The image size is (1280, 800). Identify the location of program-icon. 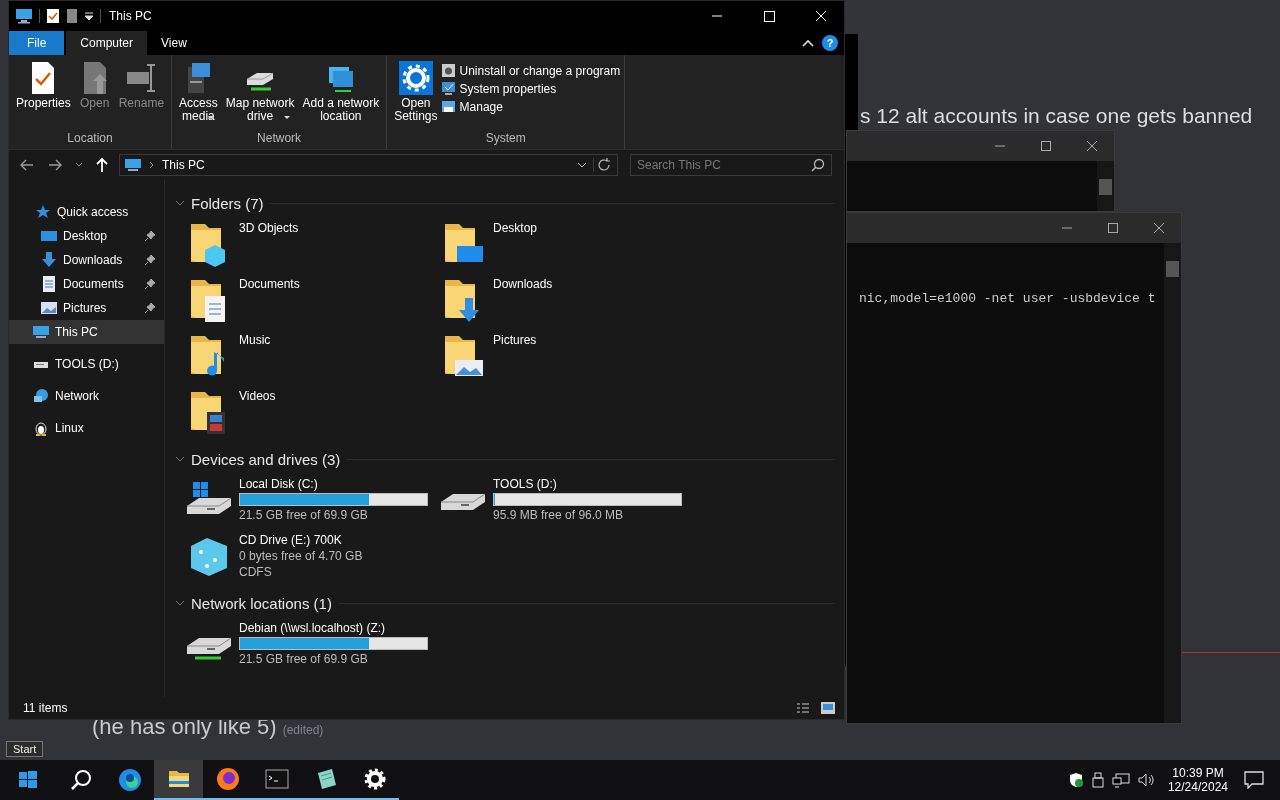
(448, 70).